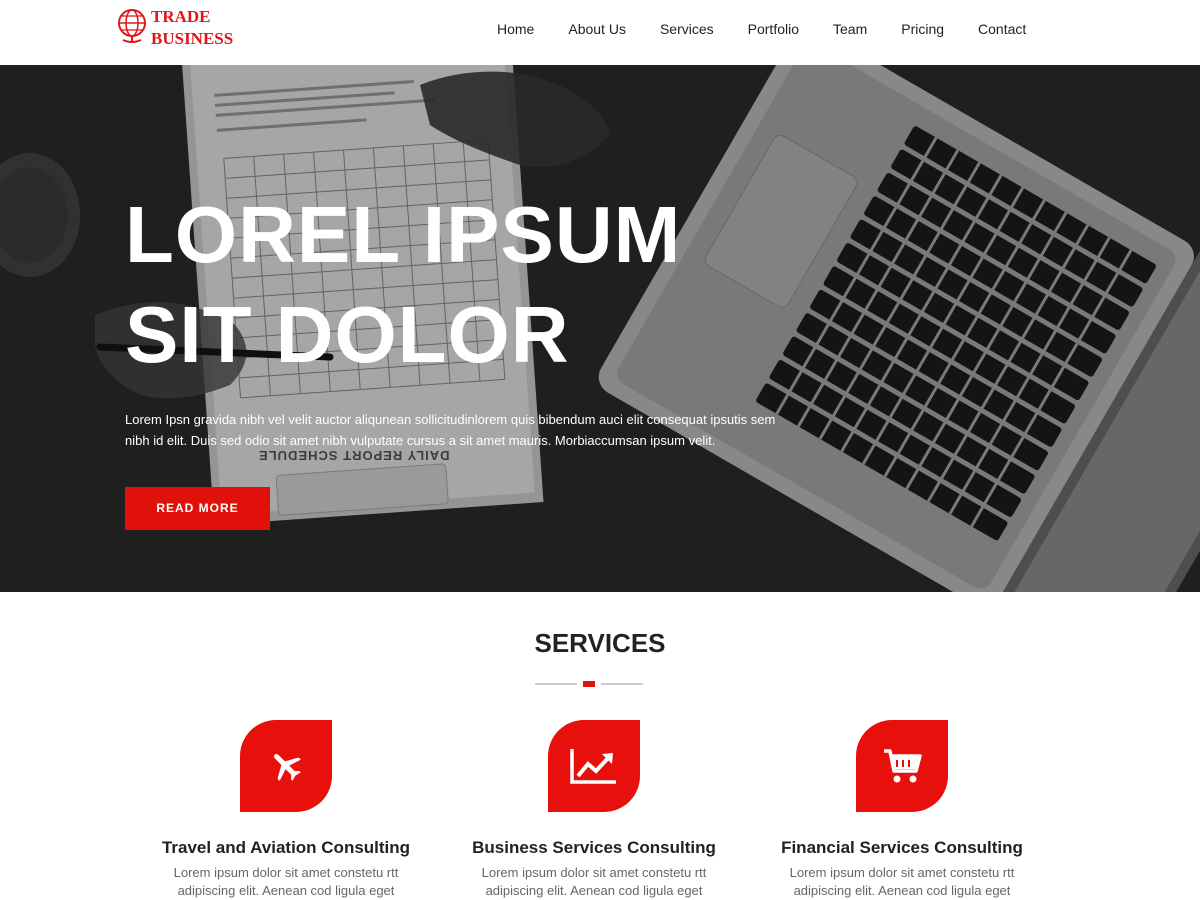 Image resolution: width=1200 pixels, height=900 pixels. I want to click on section-divider, so click(589, 684).